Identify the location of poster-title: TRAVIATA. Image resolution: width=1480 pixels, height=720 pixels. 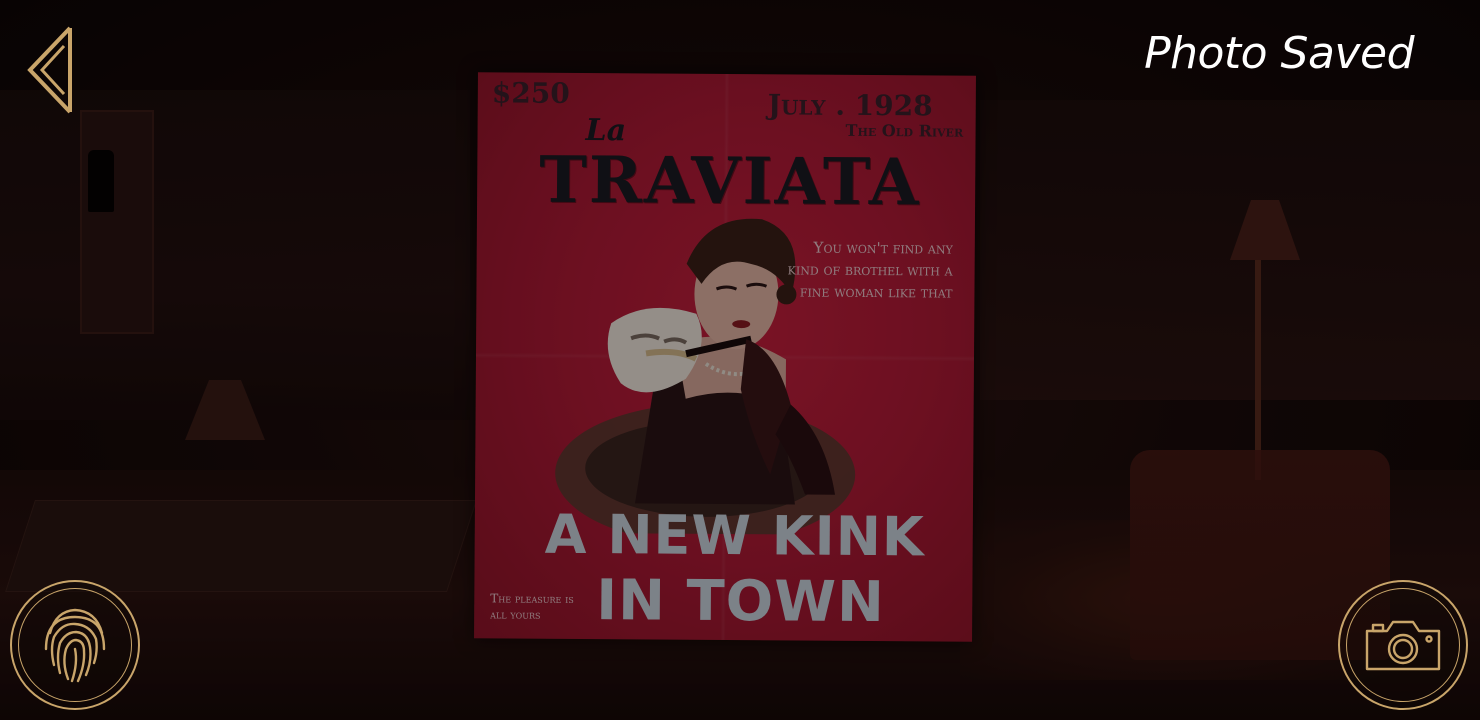
(729, 181).